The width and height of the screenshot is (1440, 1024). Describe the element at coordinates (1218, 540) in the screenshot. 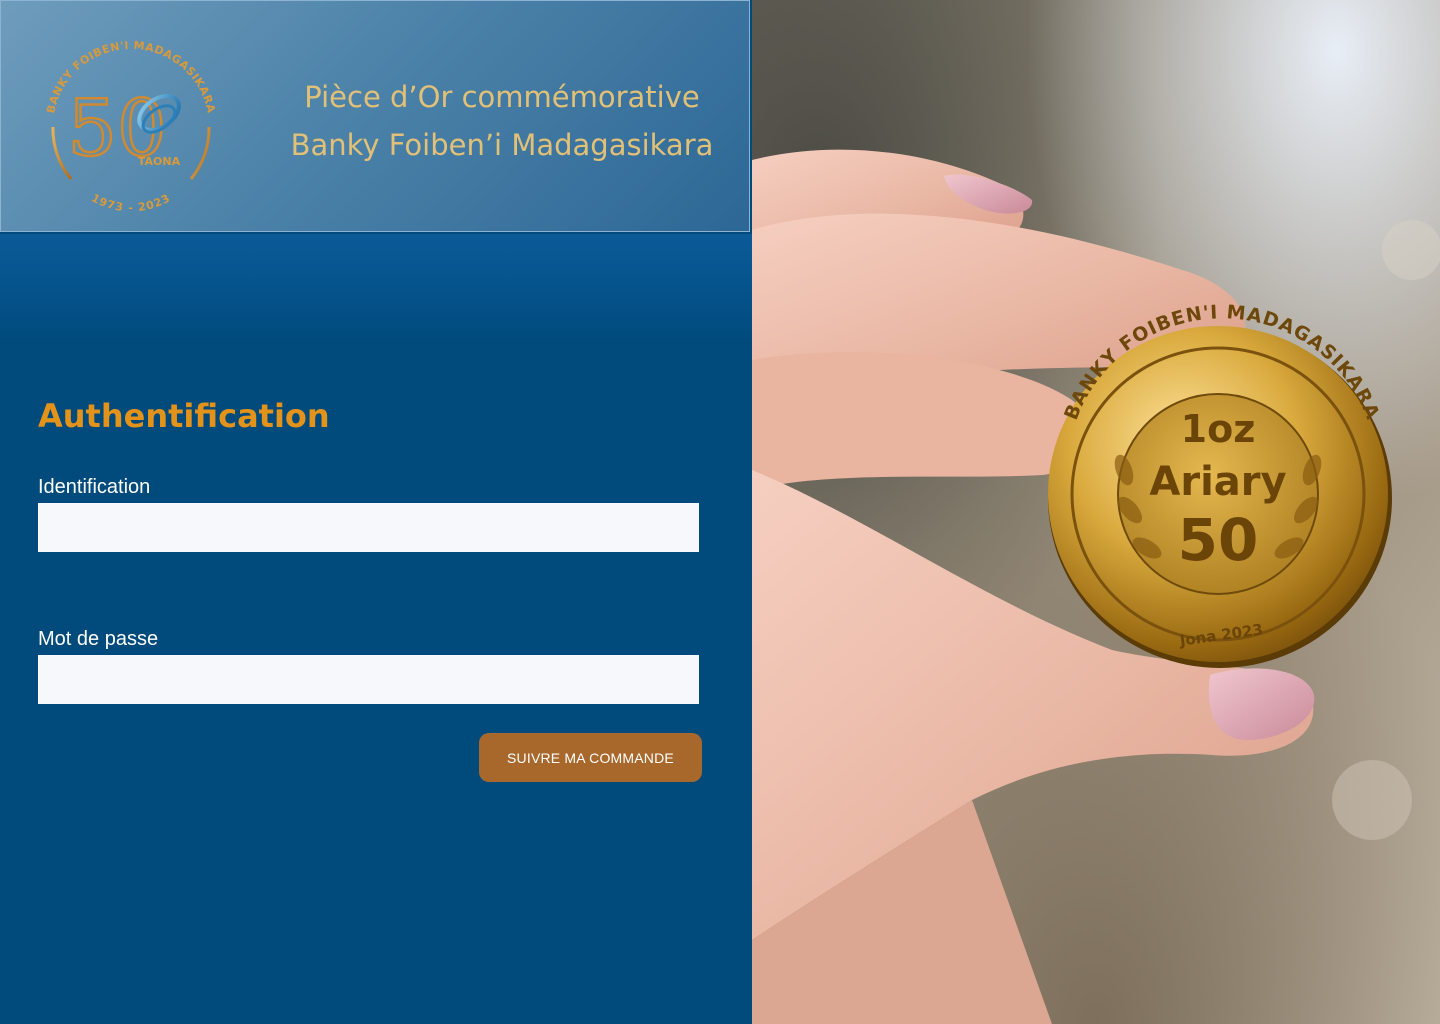

I see `coin-value: 50` at that location.